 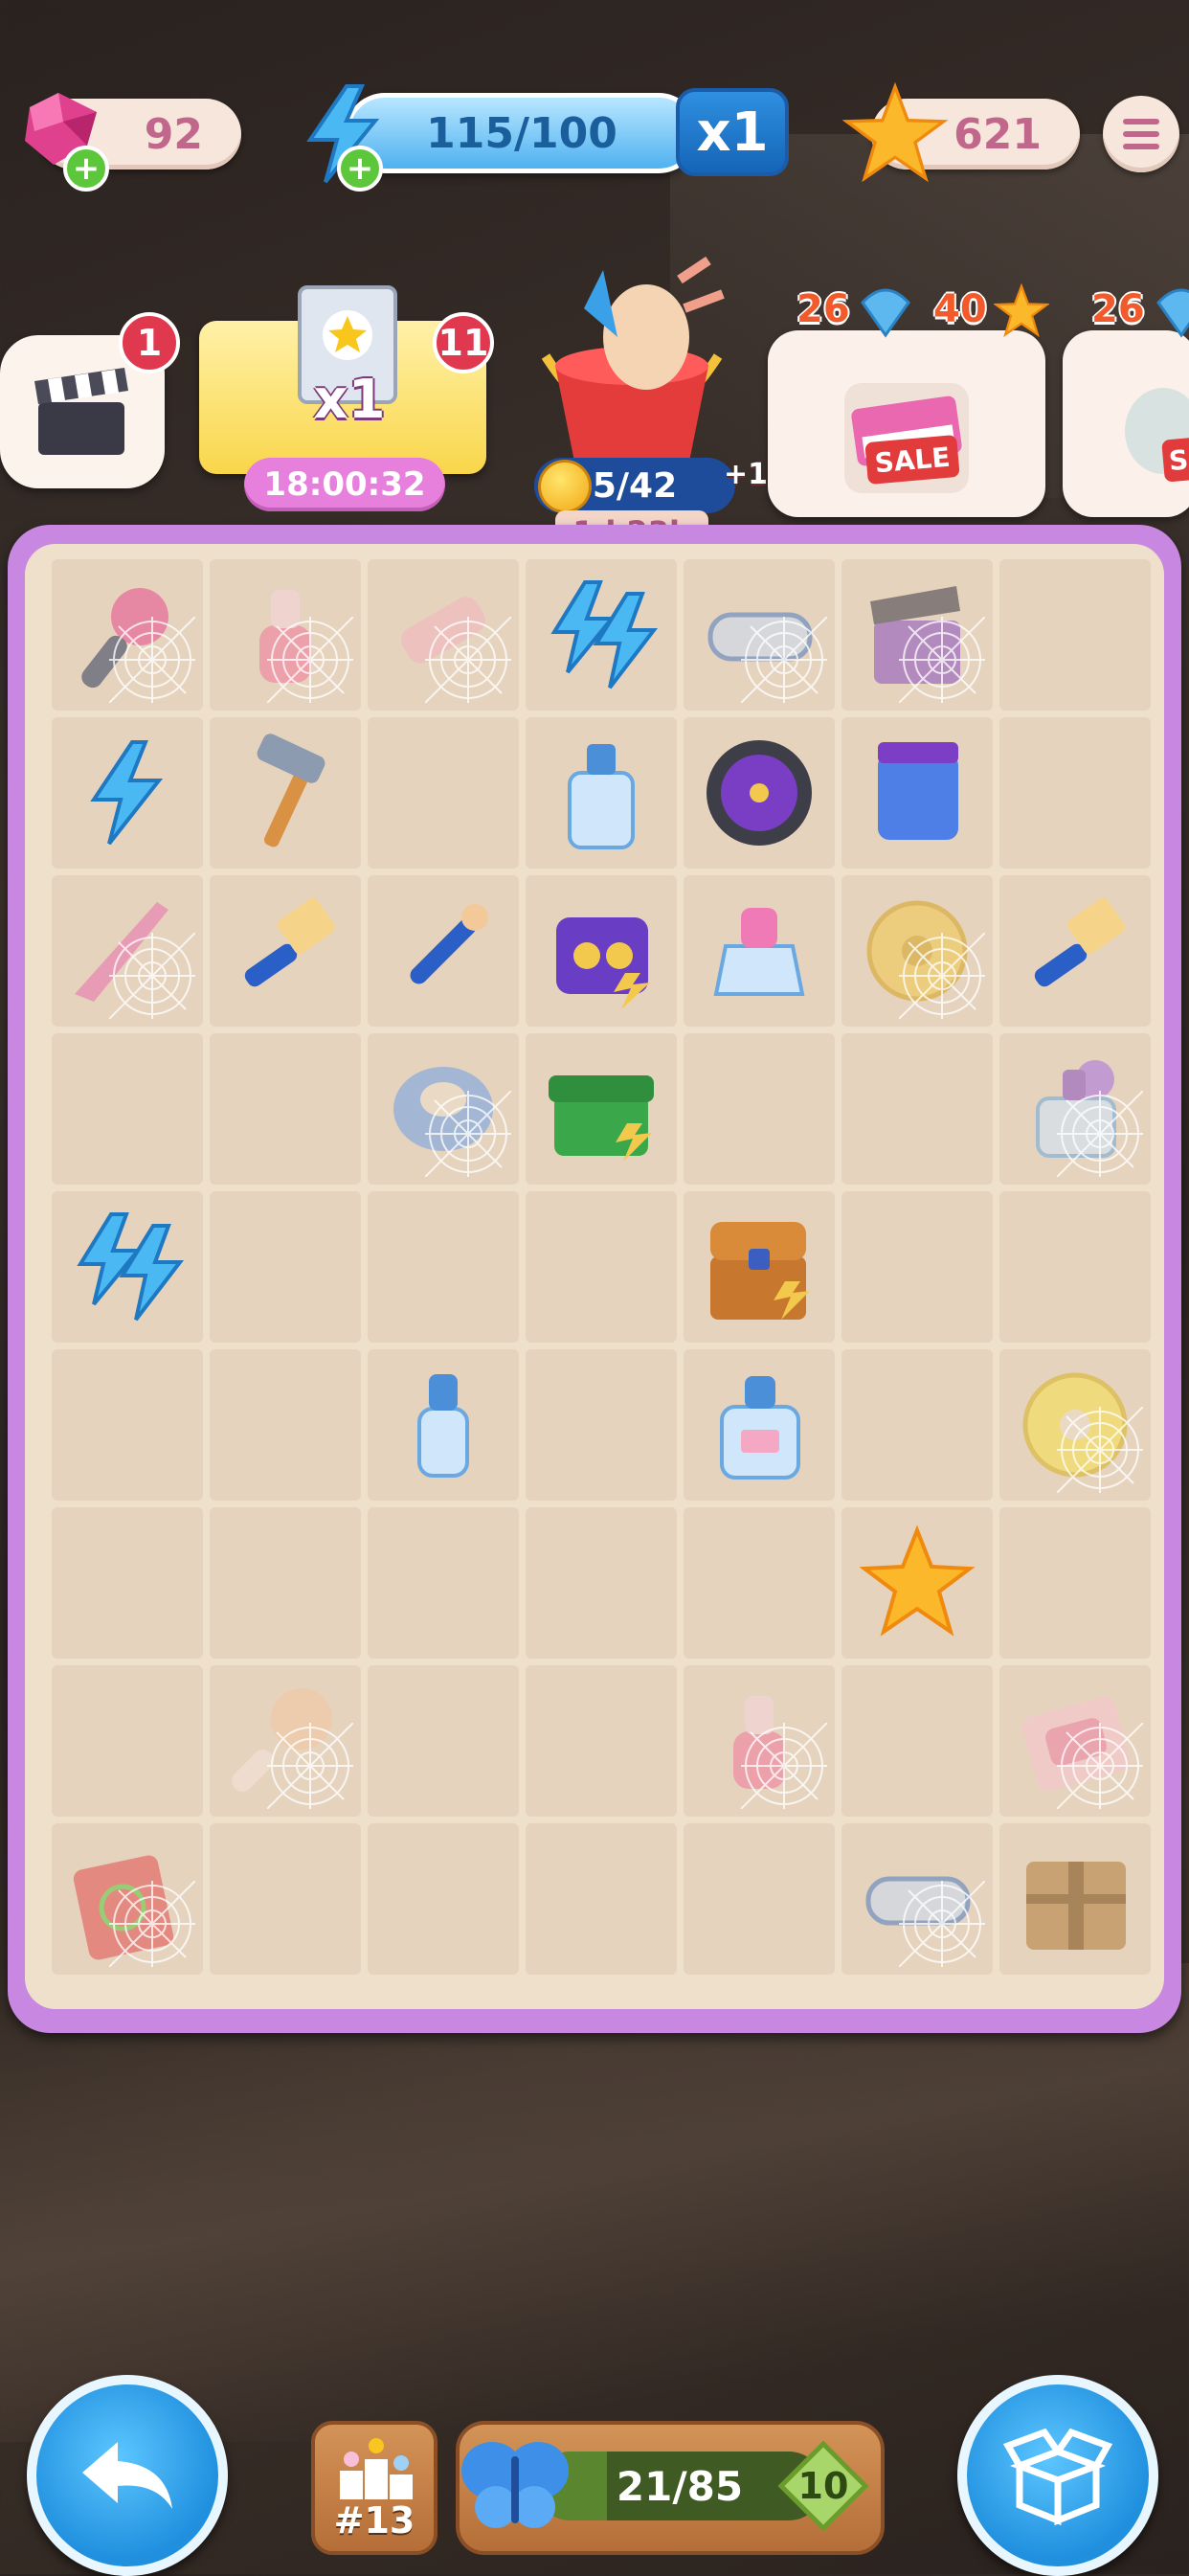 I want to click on gift-box-green-icon, so click(x=601, y=1109).